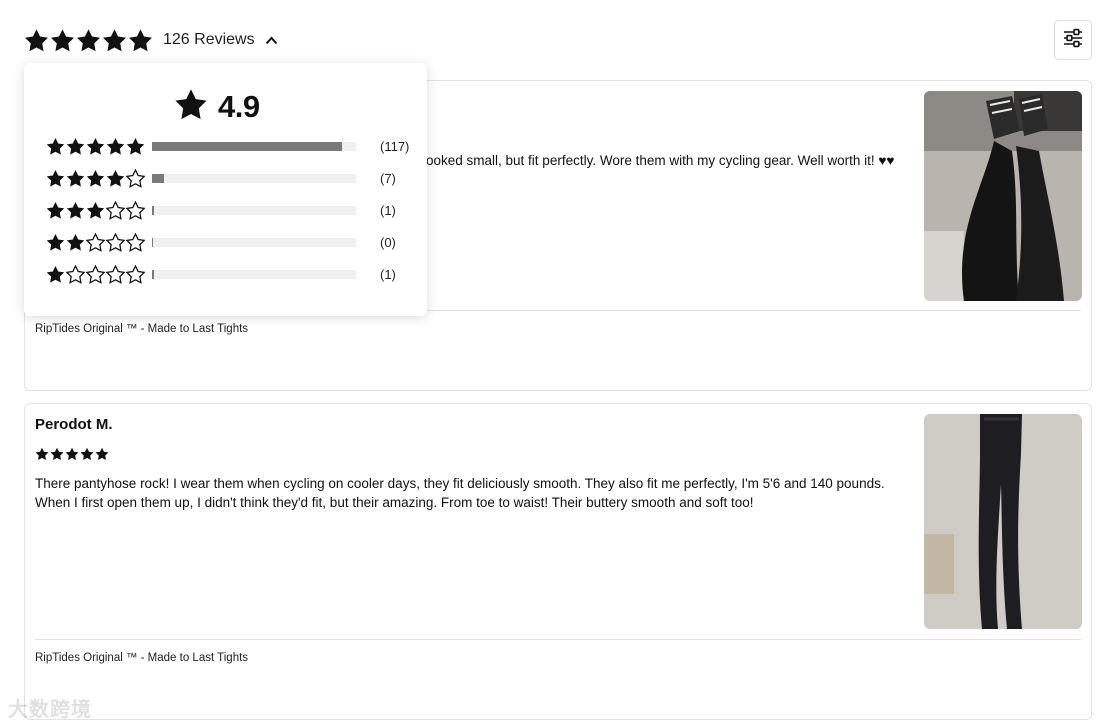 The width and height of the screenshot is (1109, 727). What do you see at coordinates (217, 107) in the screenshot?
I see `average-rating: 4.9` at bounding box center [217, 107].